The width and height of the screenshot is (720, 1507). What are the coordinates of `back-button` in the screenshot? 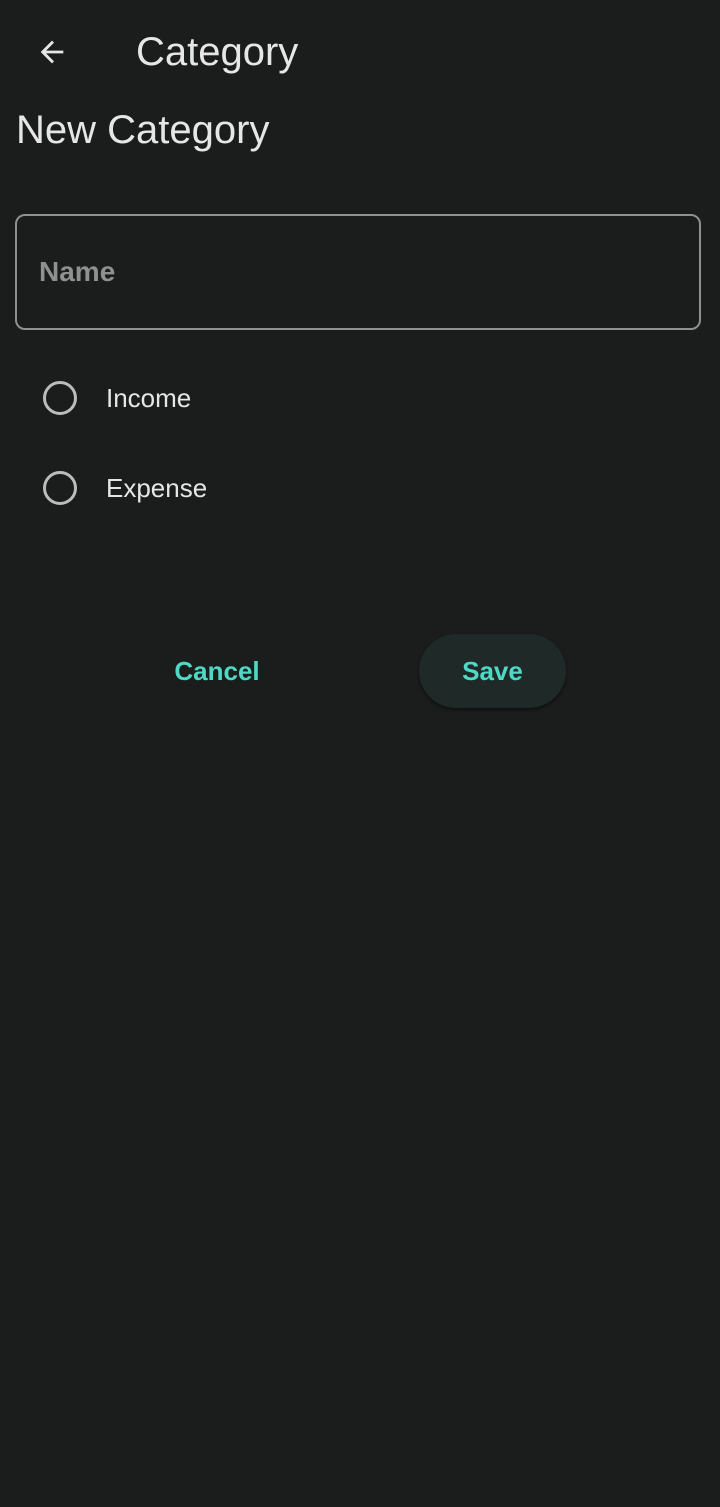 It's located at (52, 52).